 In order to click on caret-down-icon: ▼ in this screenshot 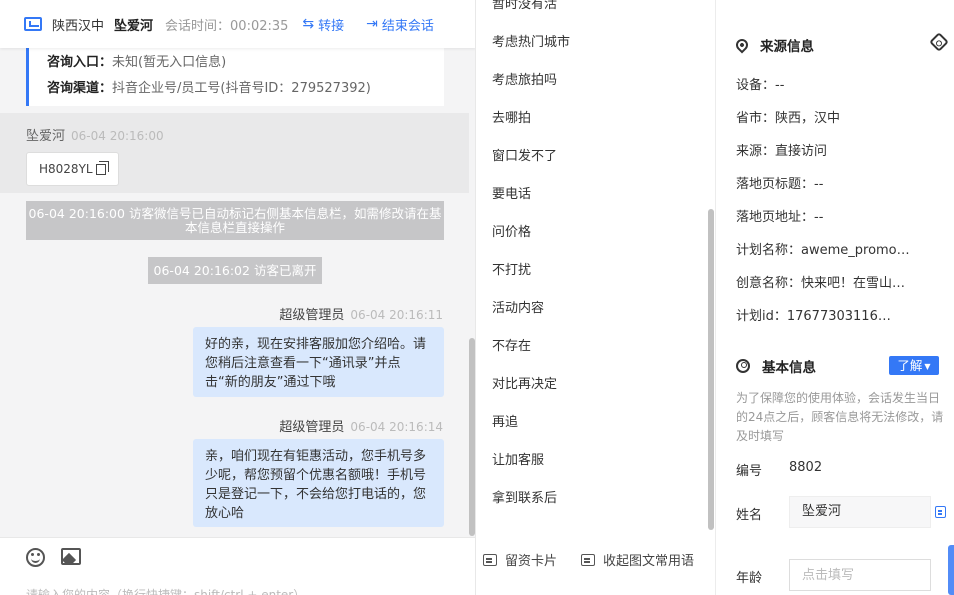, I will do `click(927, 366)`.